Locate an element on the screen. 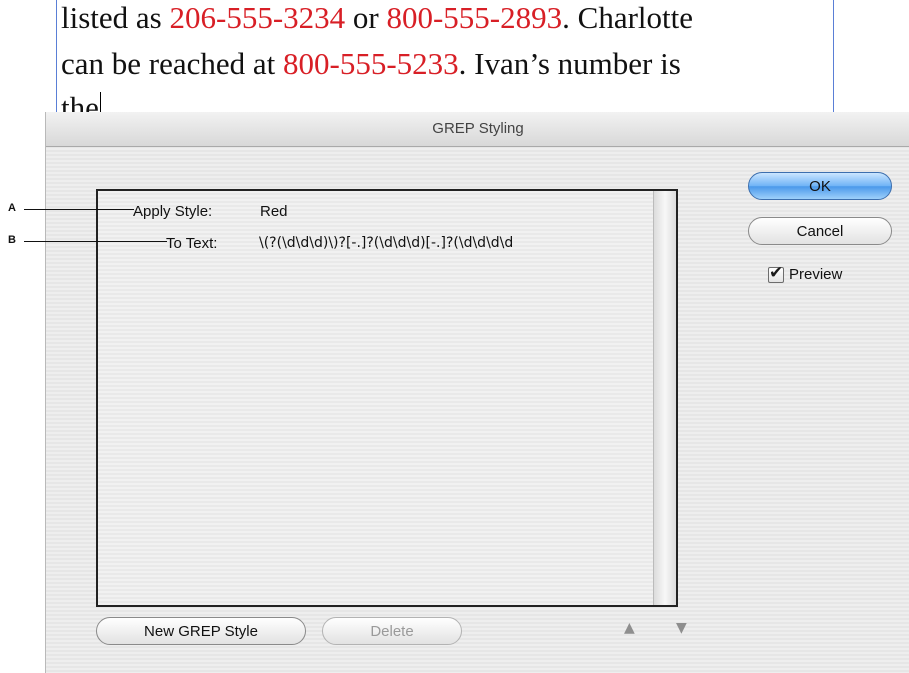 Image resolution: width=909 pixels, height=673 pixels. triangle-up-icon: ▲ is located at coordinates (629, 628).